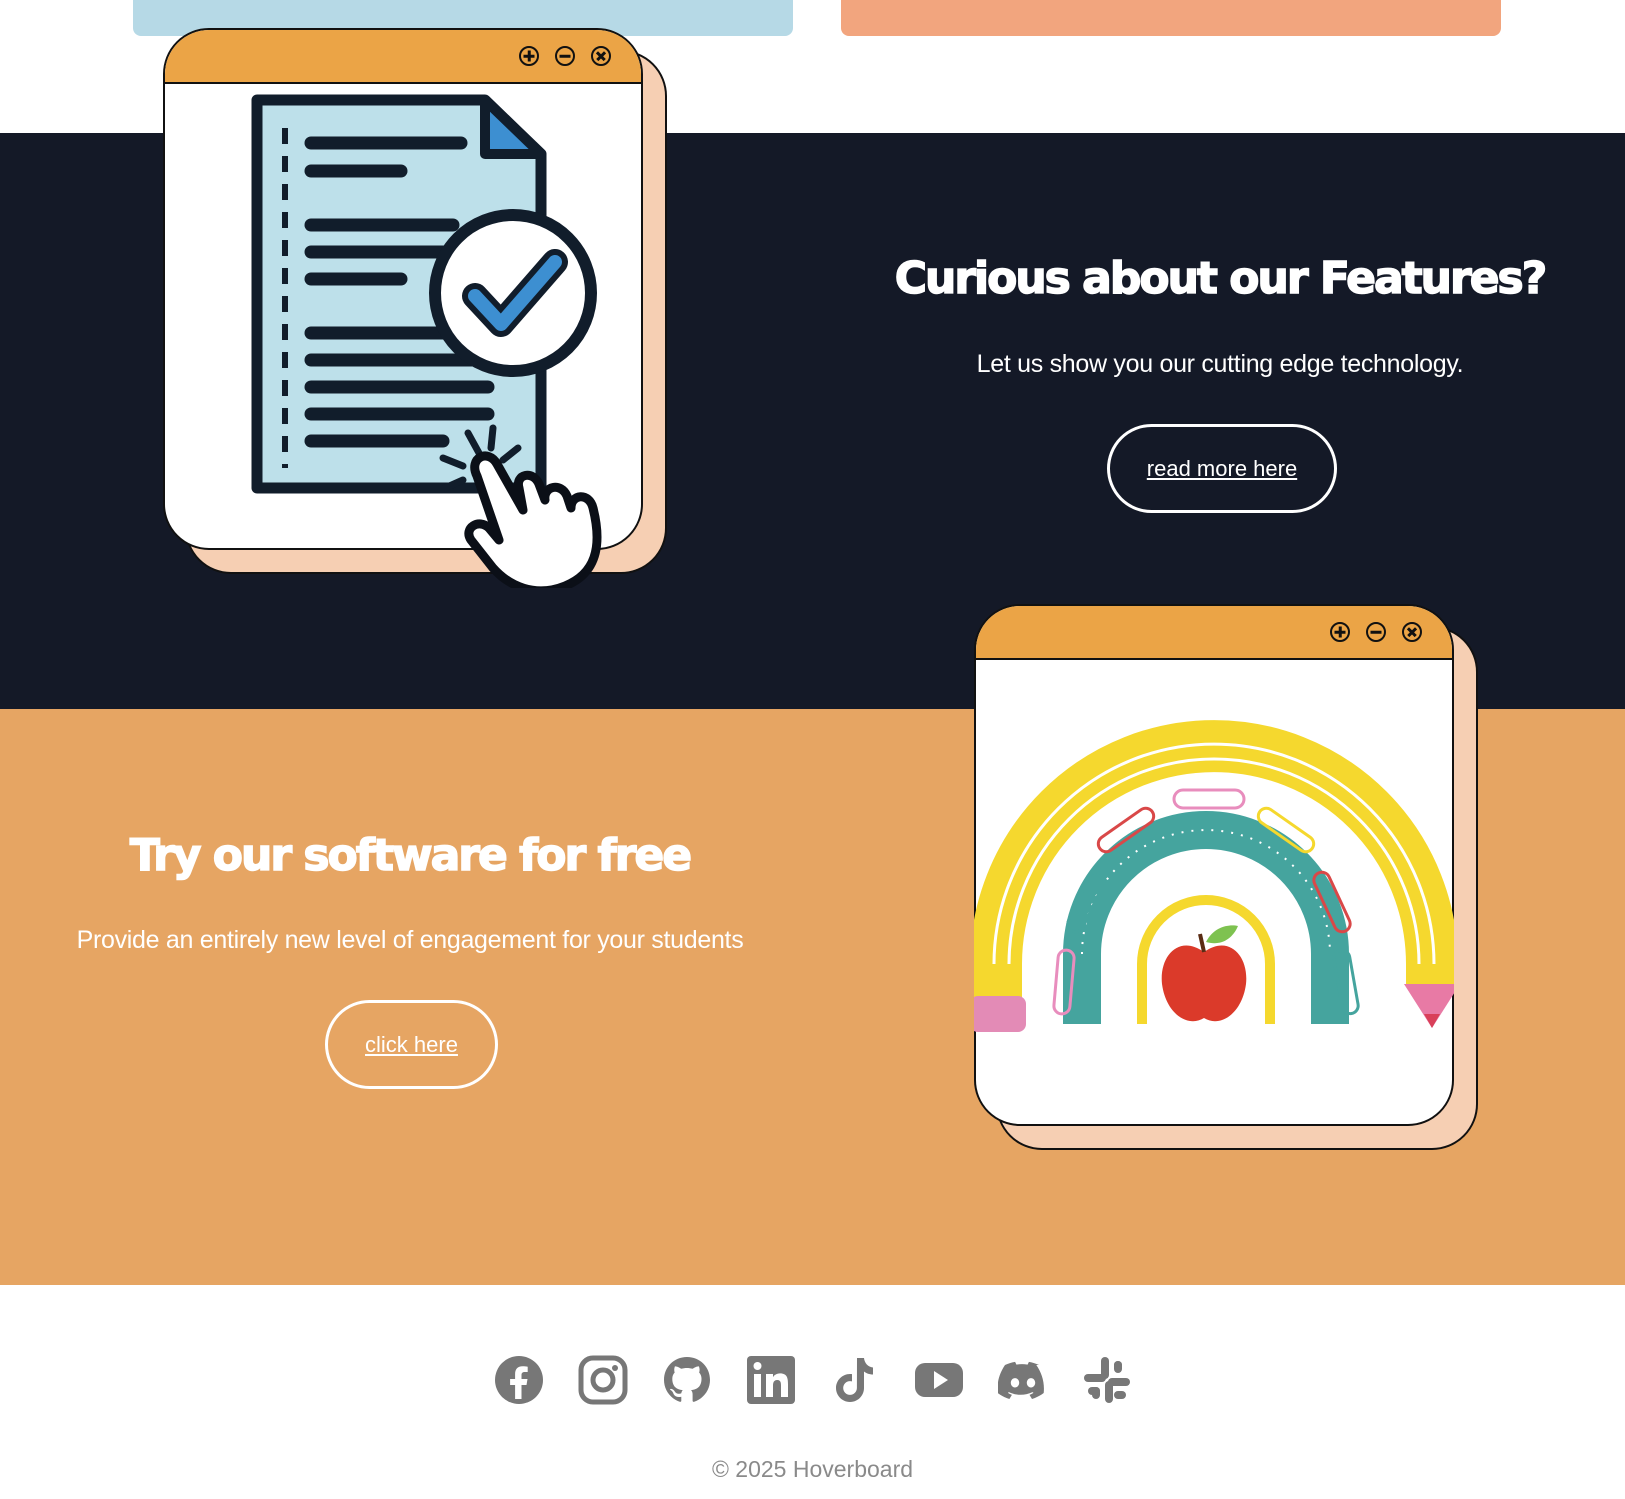 The height and width of the screenshot is (1499, 1625). Describe the element at coordinates (1107, 1380) in the screenshot. I see `slack-icon` at that location.